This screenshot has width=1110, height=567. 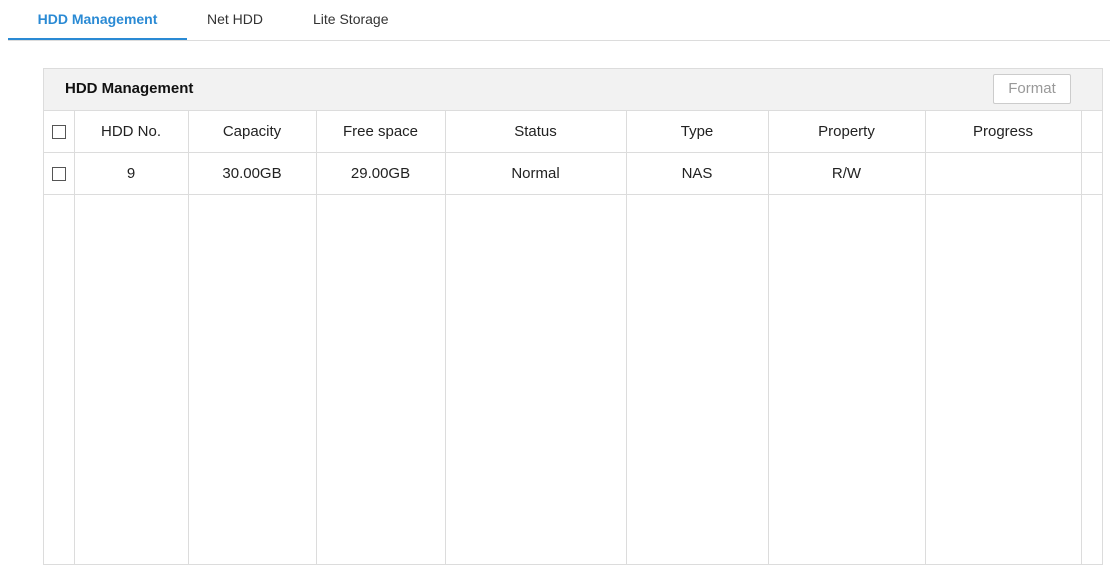 I want to click on tab-bar: HDD Management Net HDD Lite Storage, so click(x=559, y=20).